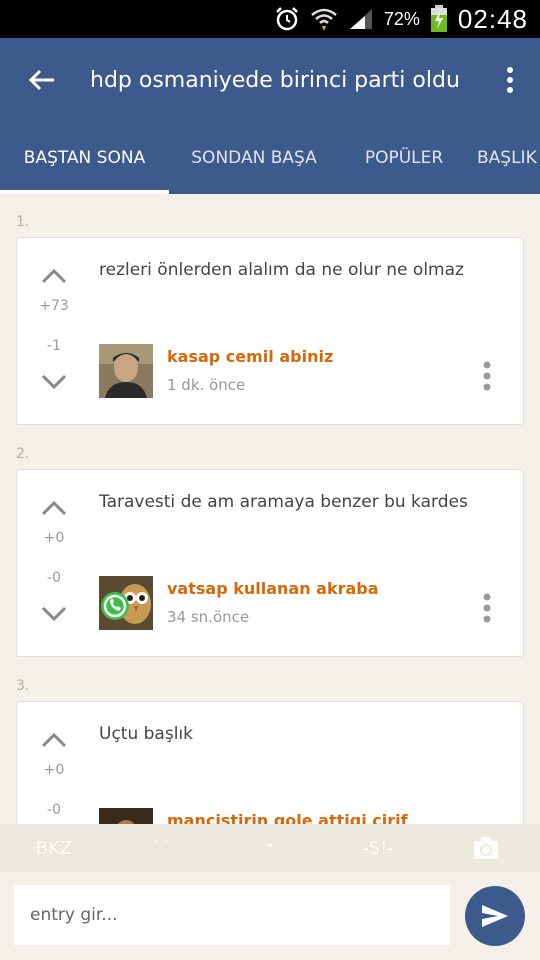 Image resolution: width=540 pixels, height=960 pixels. I want to click on spoiler-button: -S!-, so click(378, 848).